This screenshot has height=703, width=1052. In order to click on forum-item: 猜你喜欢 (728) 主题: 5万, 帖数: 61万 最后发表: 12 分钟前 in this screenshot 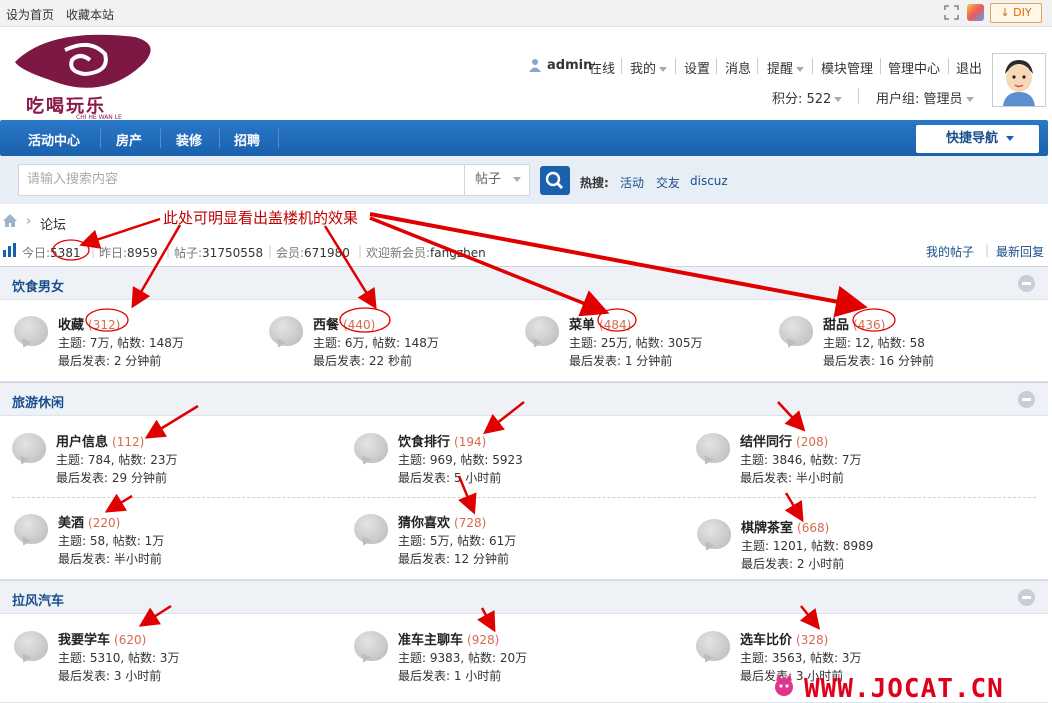, I will do `click(479, 540)`.